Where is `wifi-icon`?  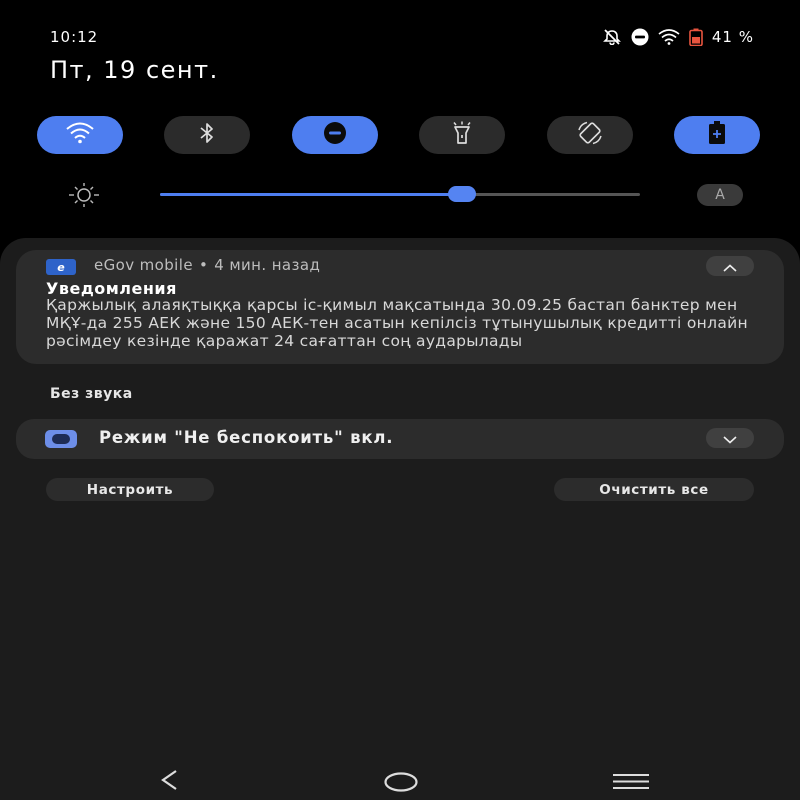 wifi-icon is located at coordinates (80, 135).